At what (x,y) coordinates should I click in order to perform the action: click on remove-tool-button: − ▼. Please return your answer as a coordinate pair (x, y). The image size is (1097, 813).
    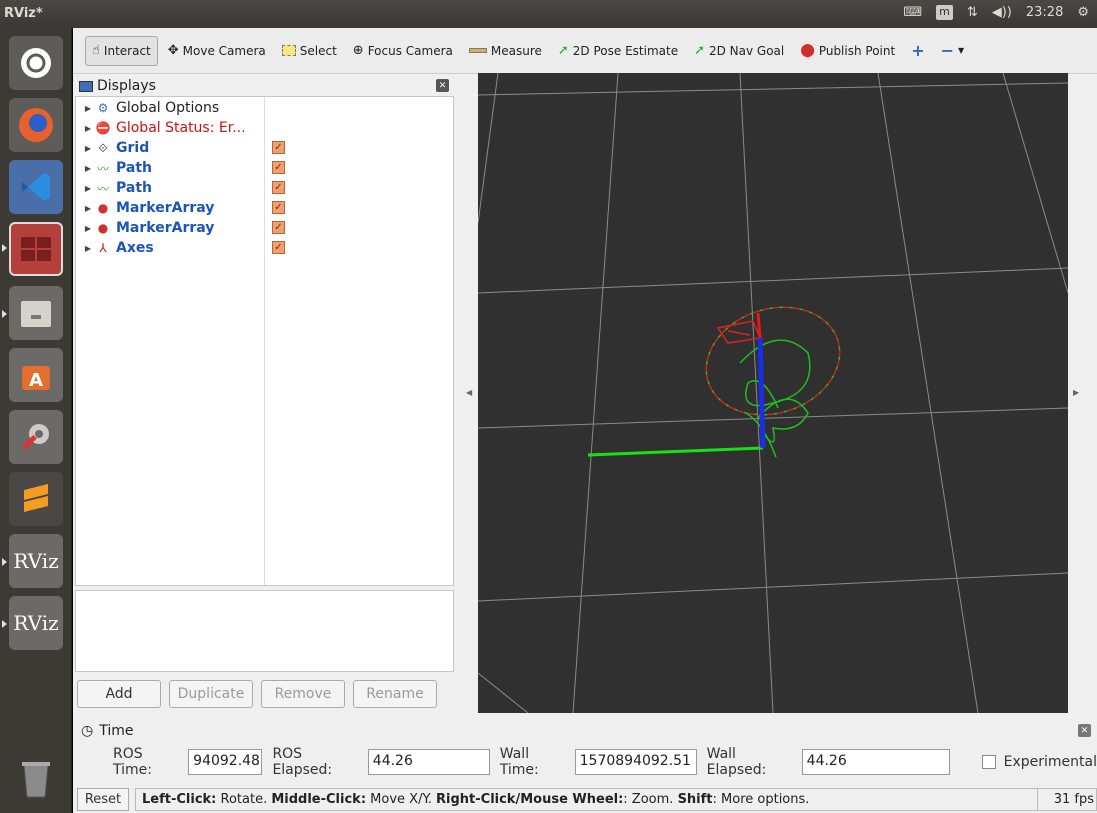
    Looking at the image, I should click on (953, 51).